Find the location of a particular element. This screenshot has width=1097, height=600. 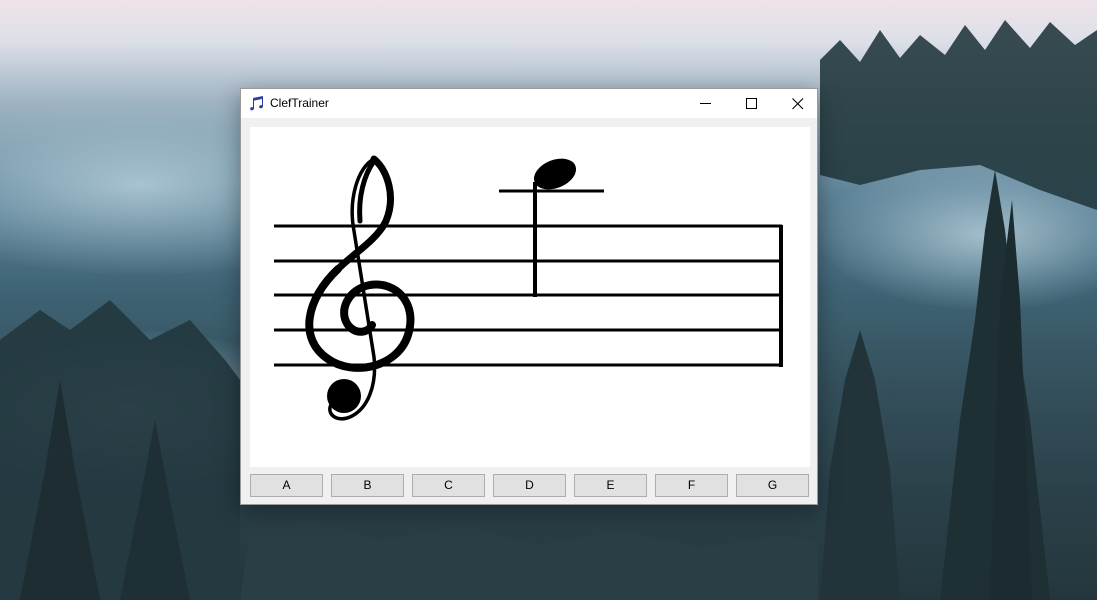

note-head is located at coordinates (555, 174).